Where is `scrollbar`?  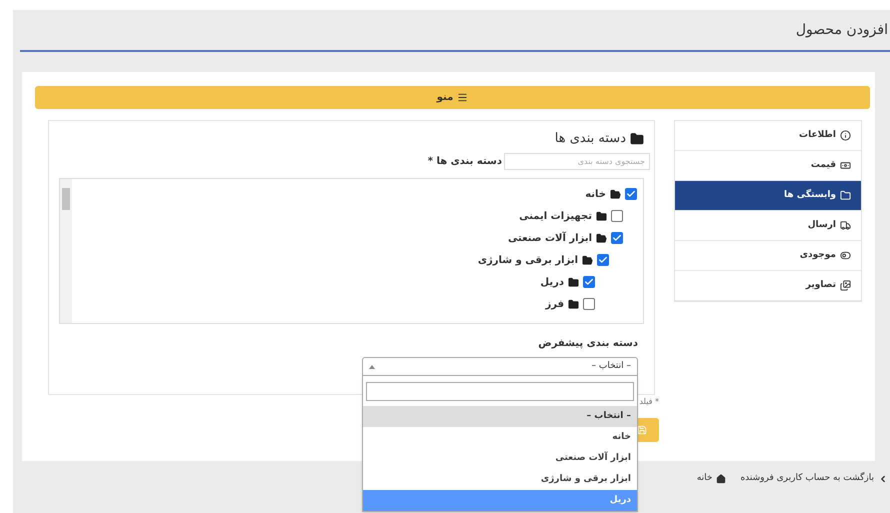
scrollbar is located at coordinates (66, 251).